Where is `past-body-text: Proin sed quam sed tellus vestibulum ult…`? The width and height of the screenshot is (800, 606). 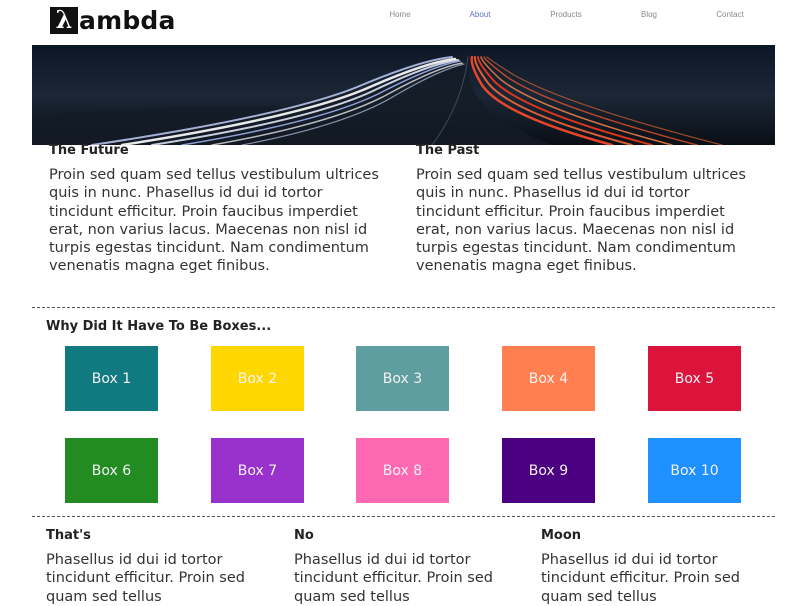
past-body-text: Proin sed quam sed tellus vestibulum ult… is located at coordinates (581, 221).